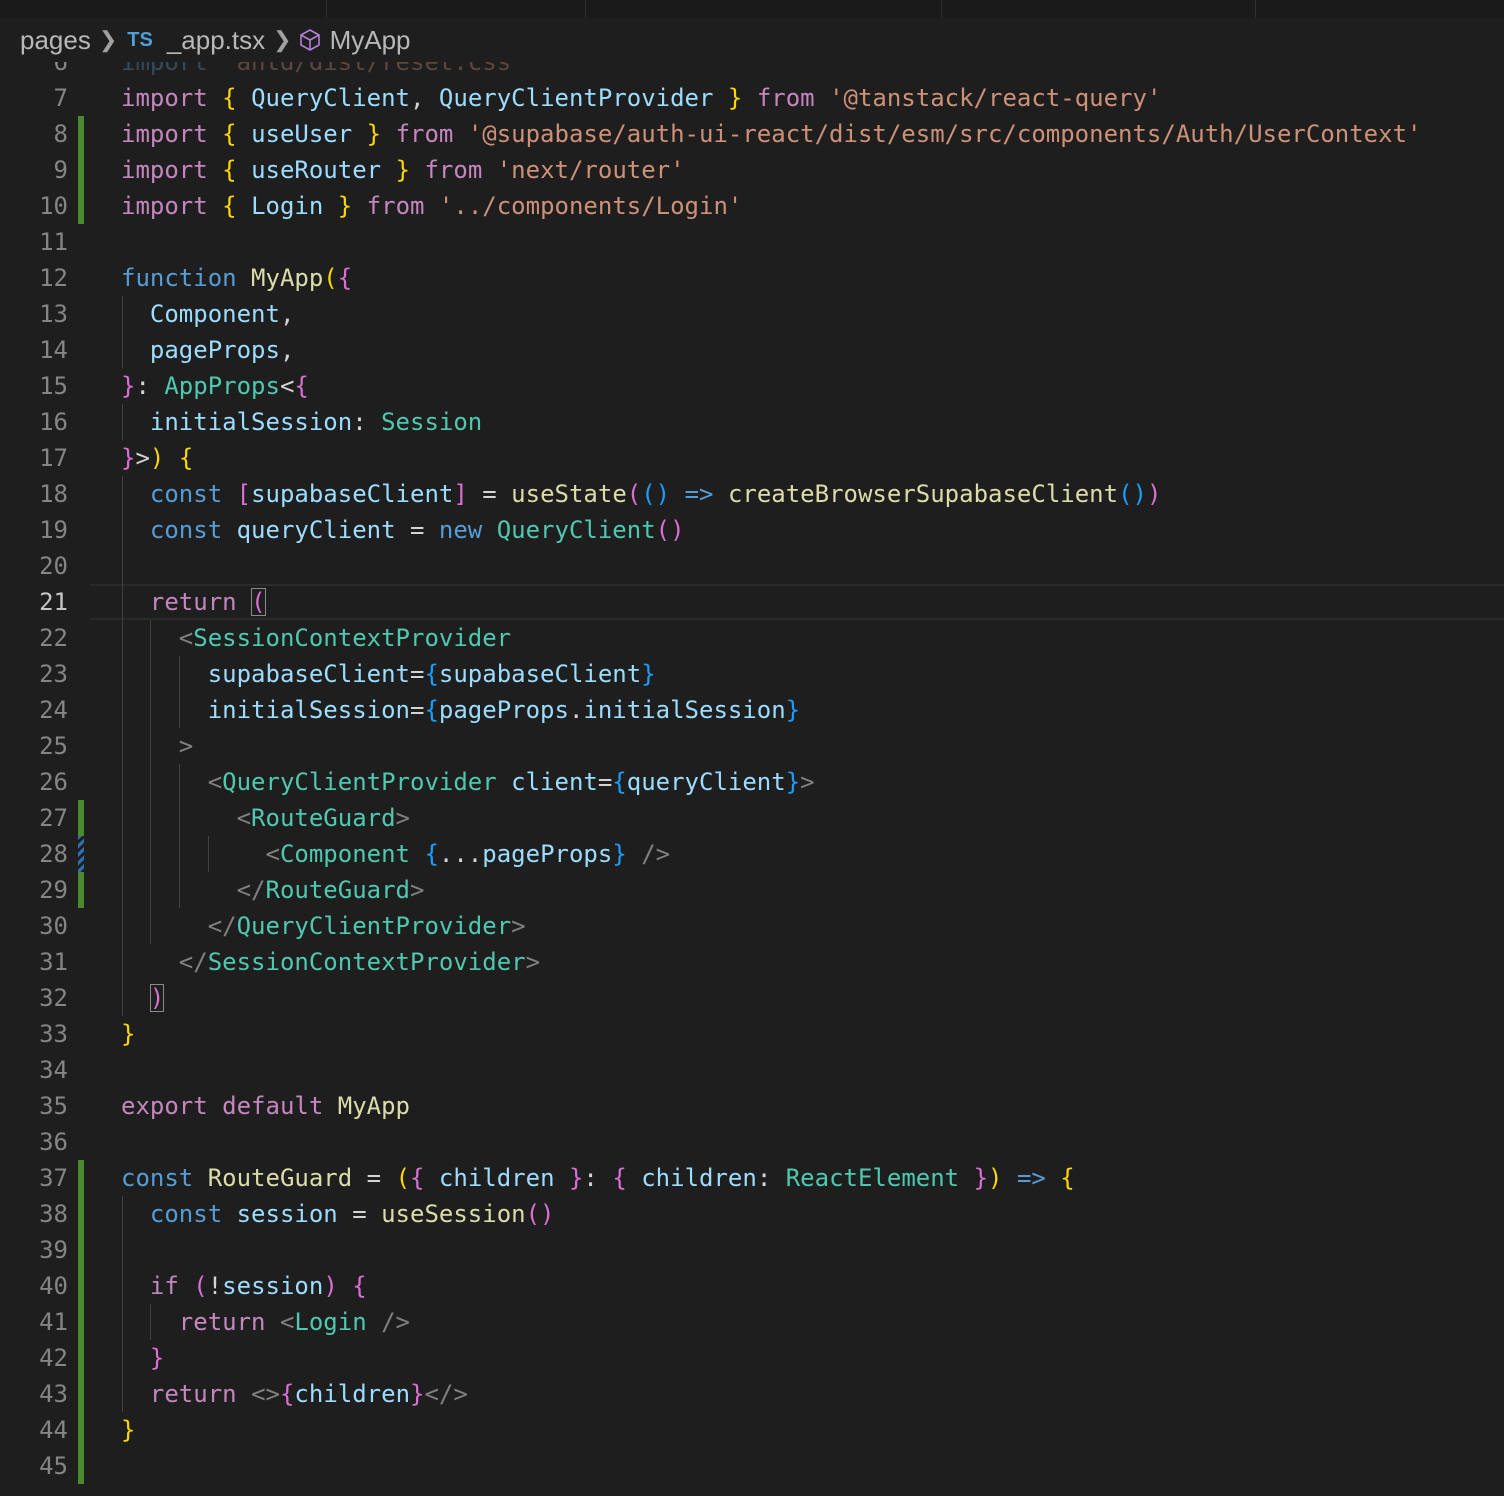 This screenshot has width=1504, height=1496. I want to click on line-number: 29, so click(53, 890).